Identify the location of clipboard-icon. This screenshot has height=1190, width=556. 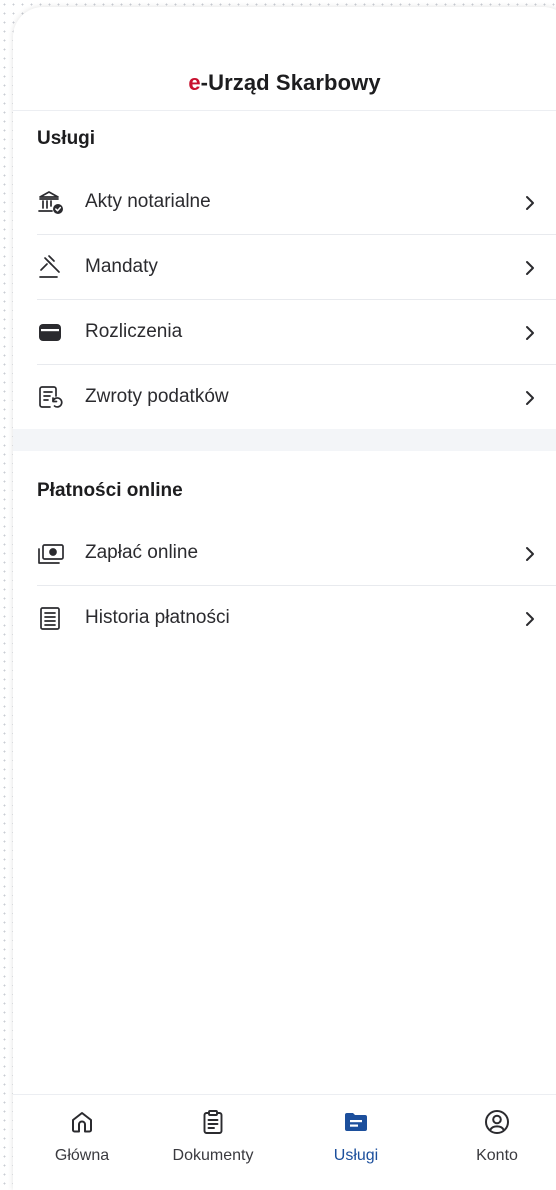
(213, 1122).